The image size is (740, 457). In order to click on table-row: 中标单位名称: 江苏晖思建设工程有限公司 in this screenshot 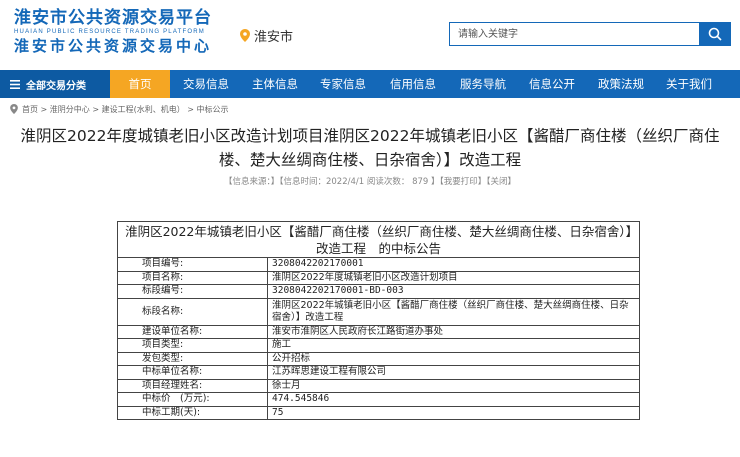, I will do `click(378, 372)`.